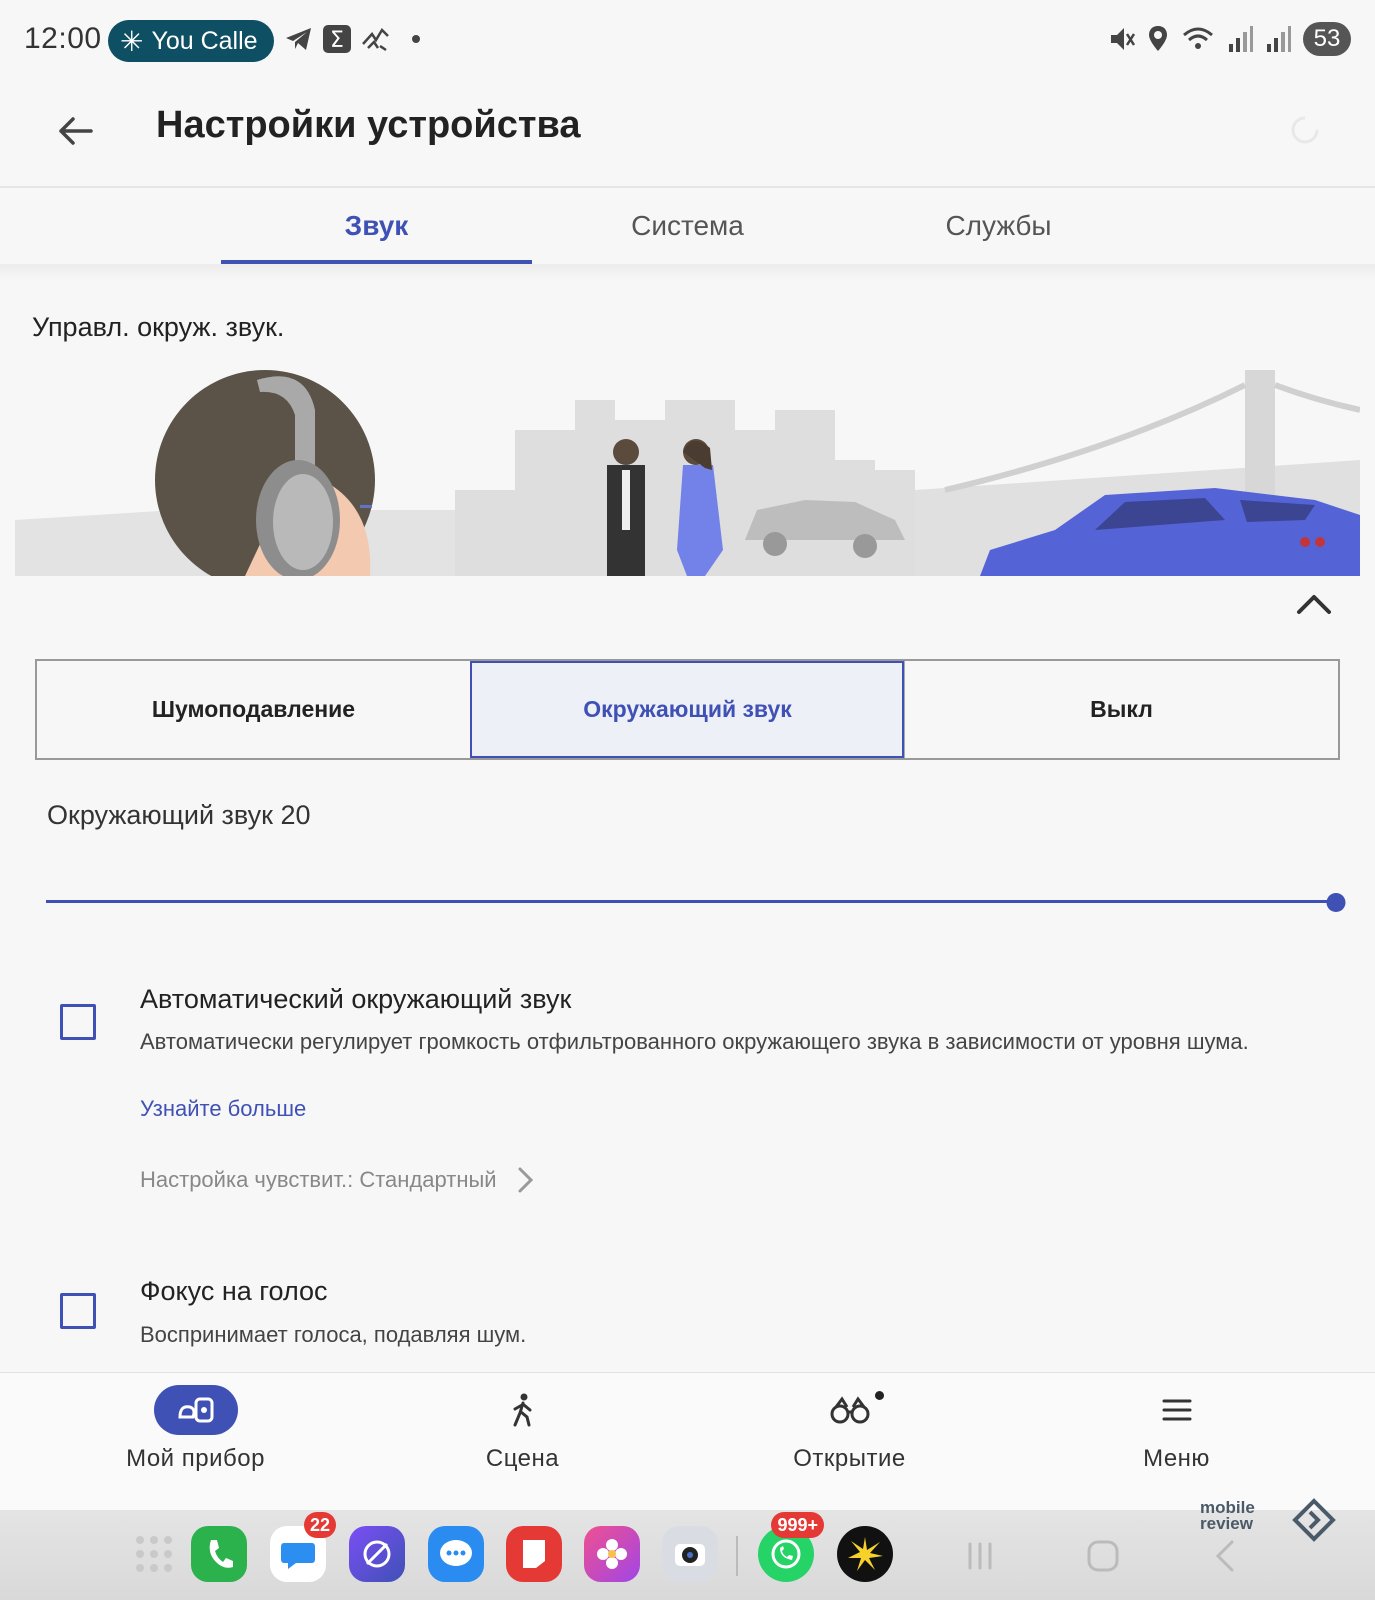 The height and width of the screenshot is (1600, 1375). What do you see at coordinates (158, 327) in the screenshot?
I see `section-title: Управл. окруж. звук.` at bounding box center [158, 327].